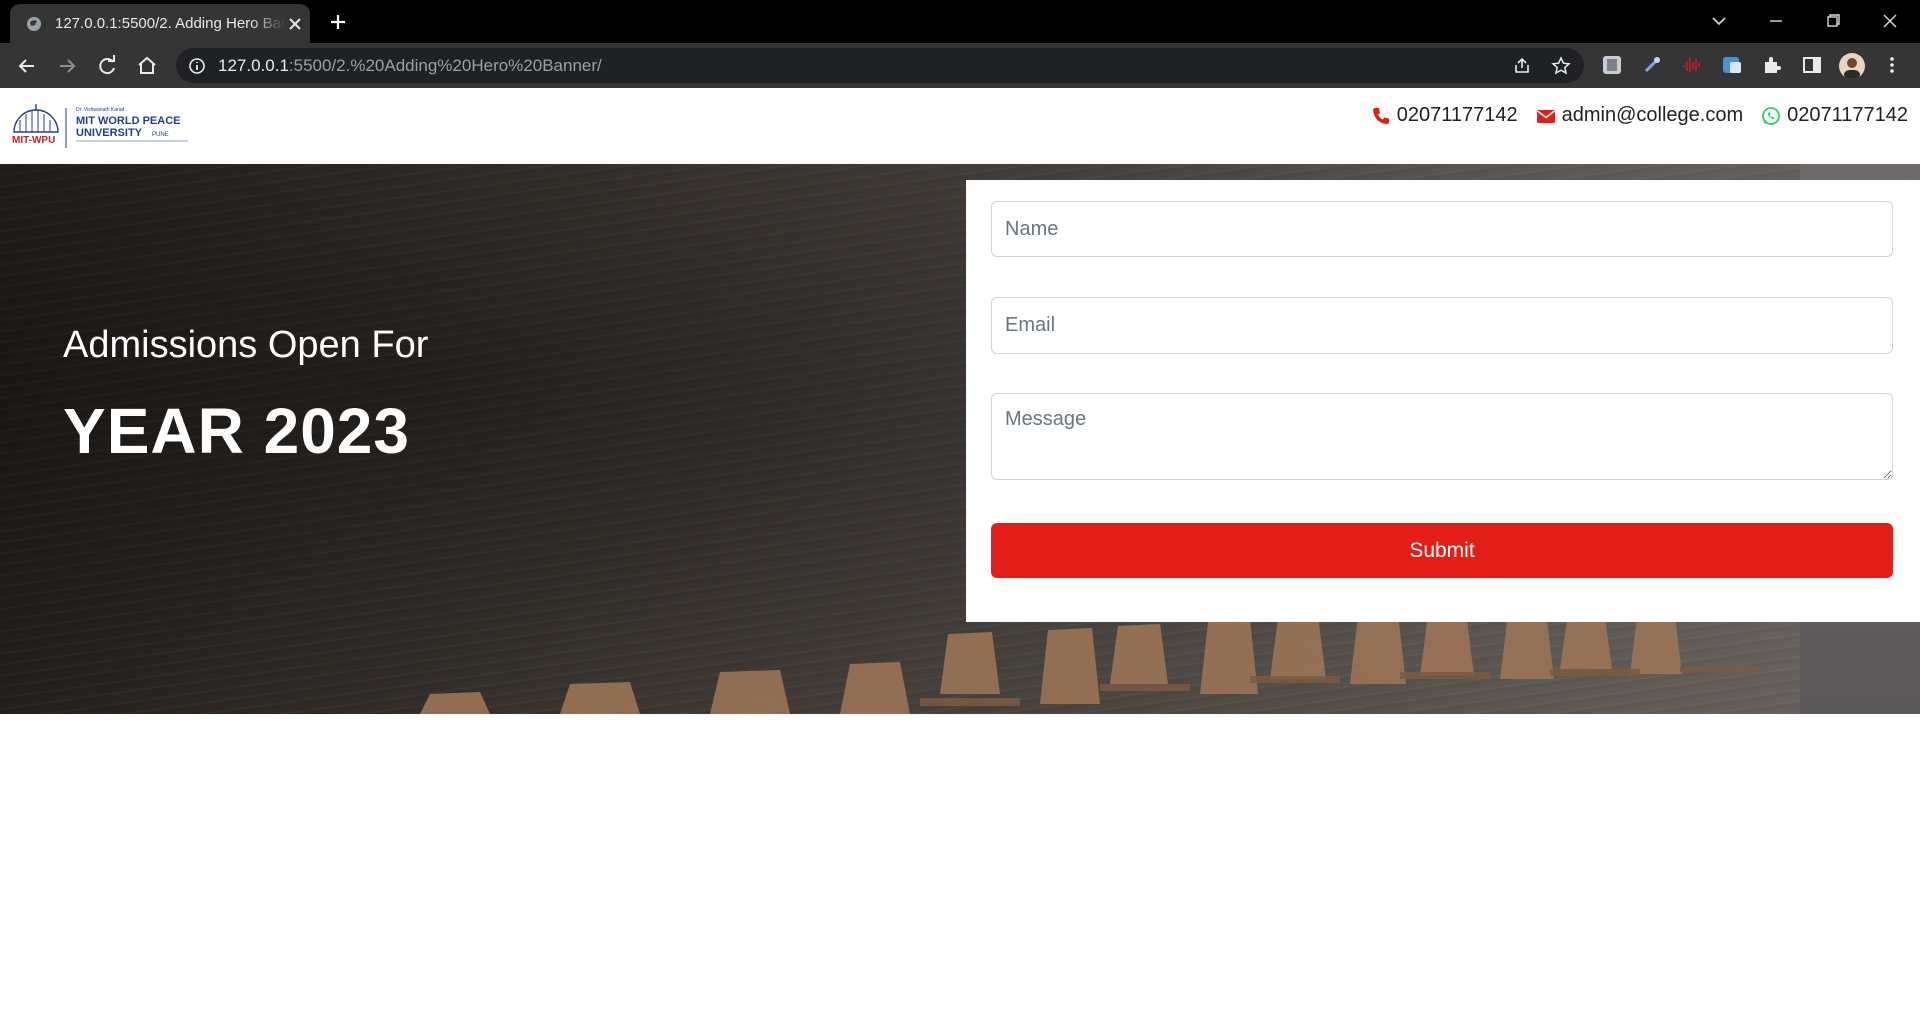 The width and height of the screenshot is (1920, 1020). Describe the element at coordinates (338, 22) in the screenshot. I see `new-tab-icon` at that location.